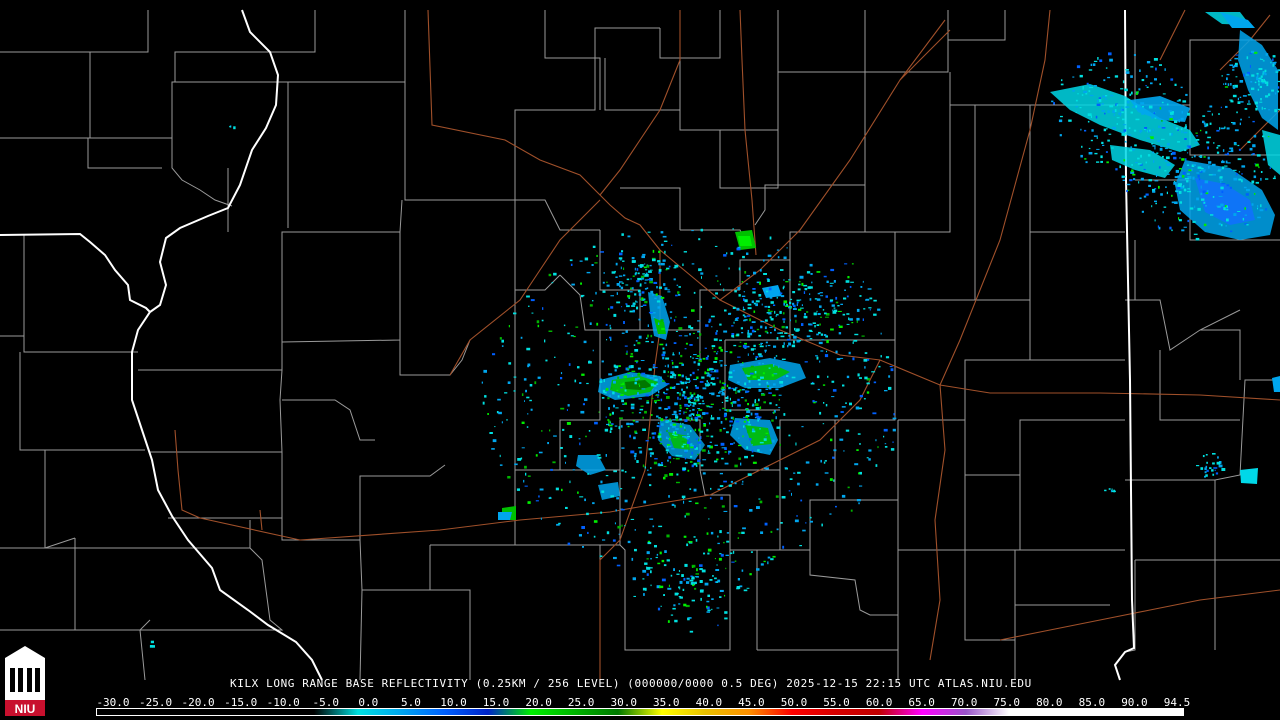  Describe the element at coordinates (367, 683) in the screenshot. I see `product-name: LONG RANGE BASE REFLECTIVITY` at that location.